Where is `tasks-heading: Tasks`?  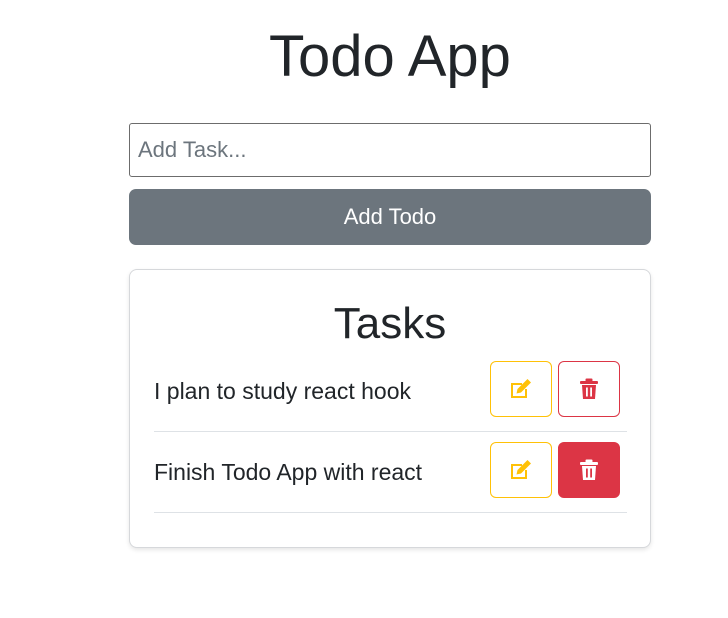 tasks-heading: Tasks is located at coordinates (390, 323).